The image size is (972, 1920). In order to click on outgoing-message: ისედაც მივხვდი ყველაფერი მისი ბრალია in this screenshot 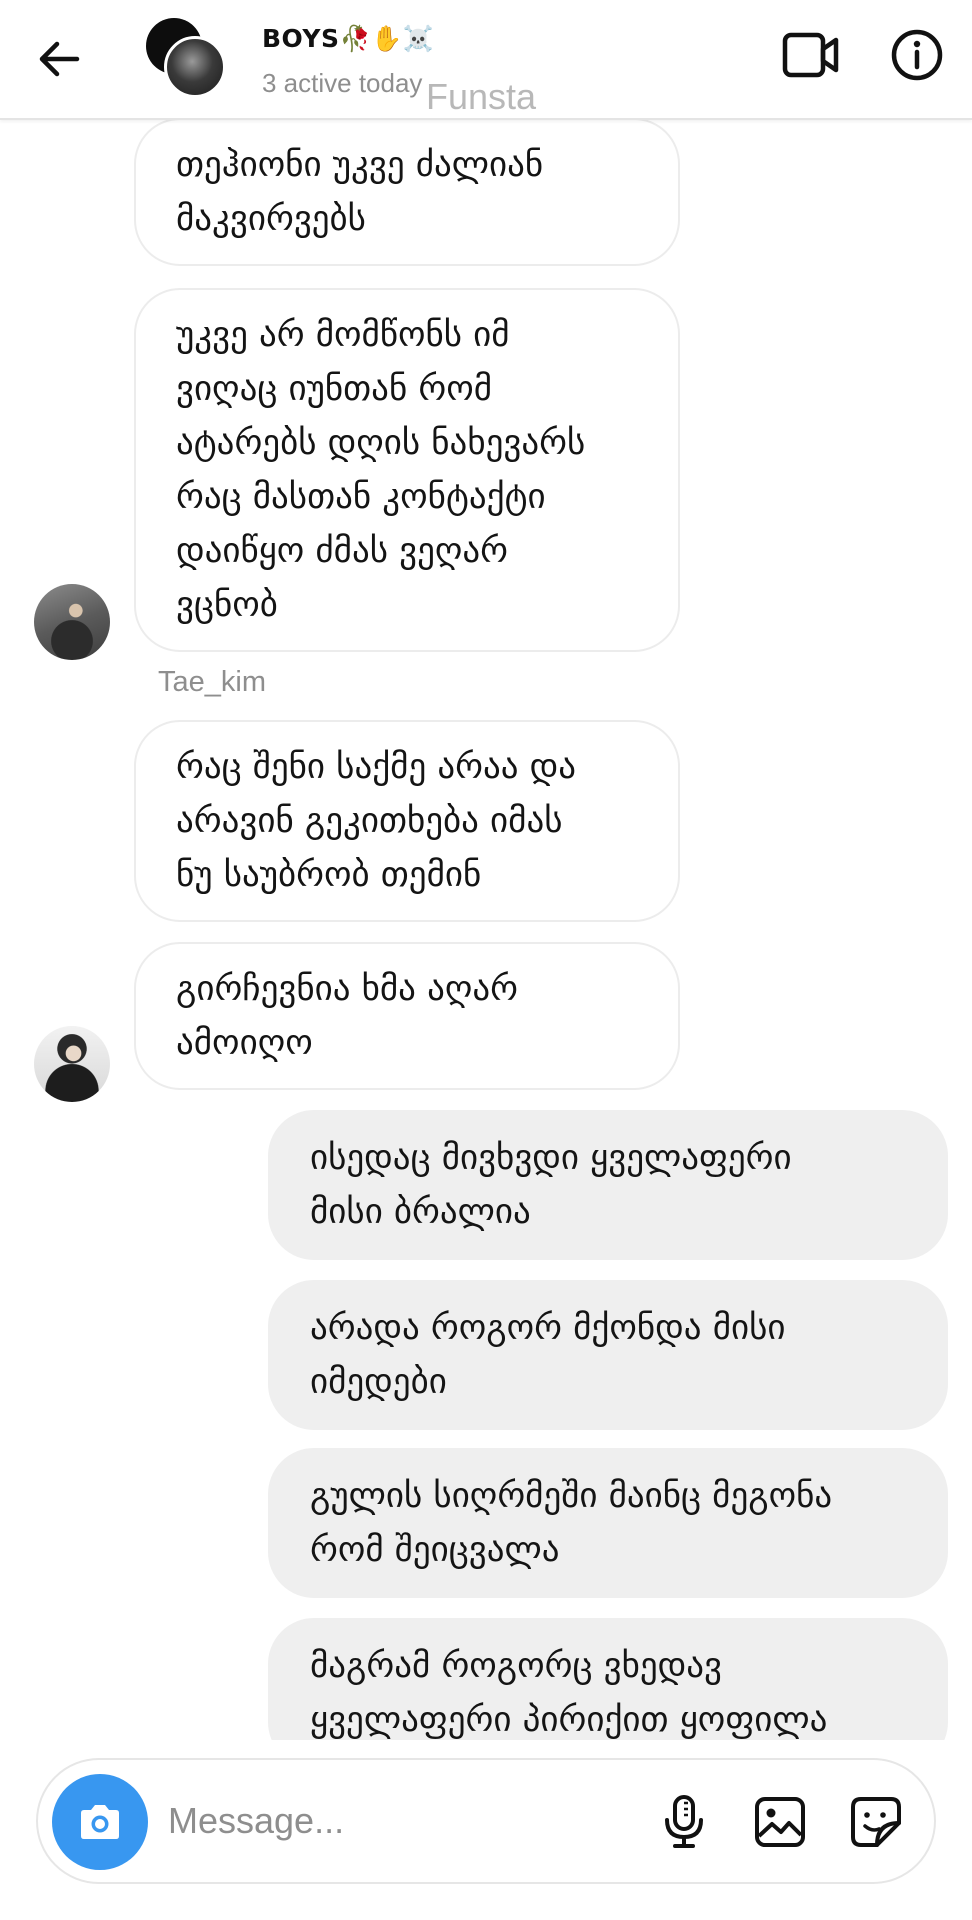, I will do `click(608, 1185)`.